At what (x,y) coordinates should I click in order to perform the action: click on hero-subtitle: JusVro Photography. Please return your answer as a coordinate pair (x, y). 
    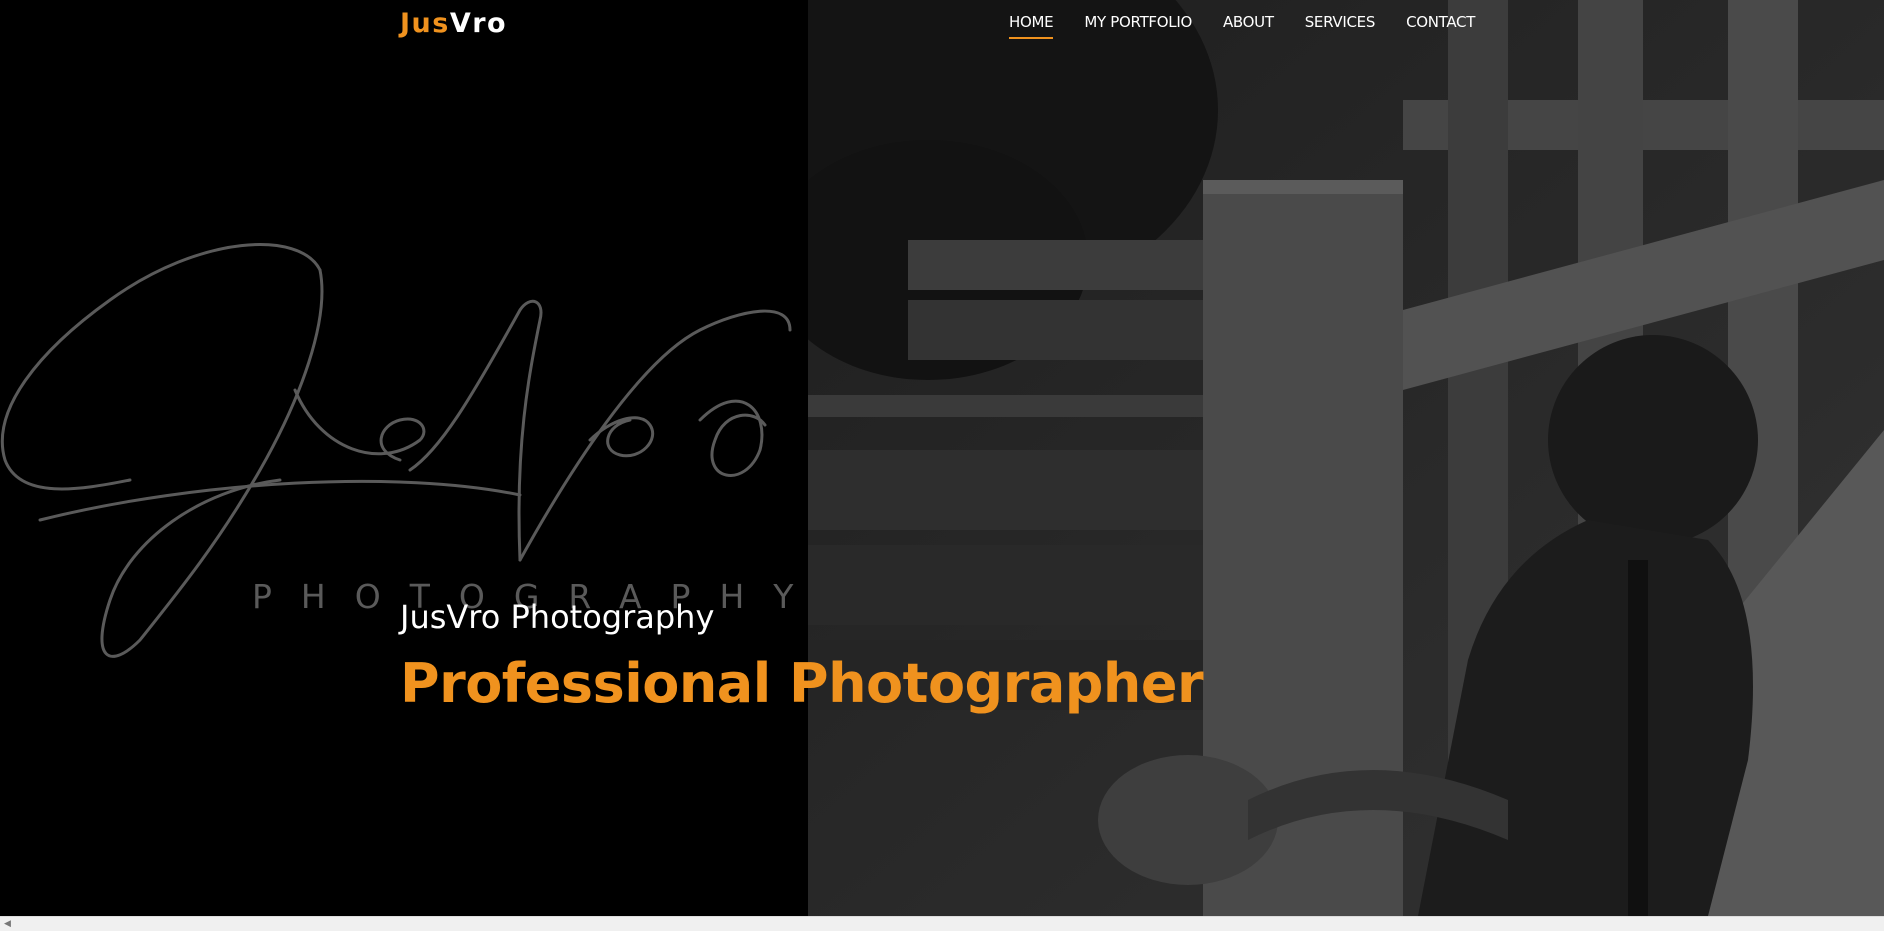
    Looking at the image, I should click on (557, 617).